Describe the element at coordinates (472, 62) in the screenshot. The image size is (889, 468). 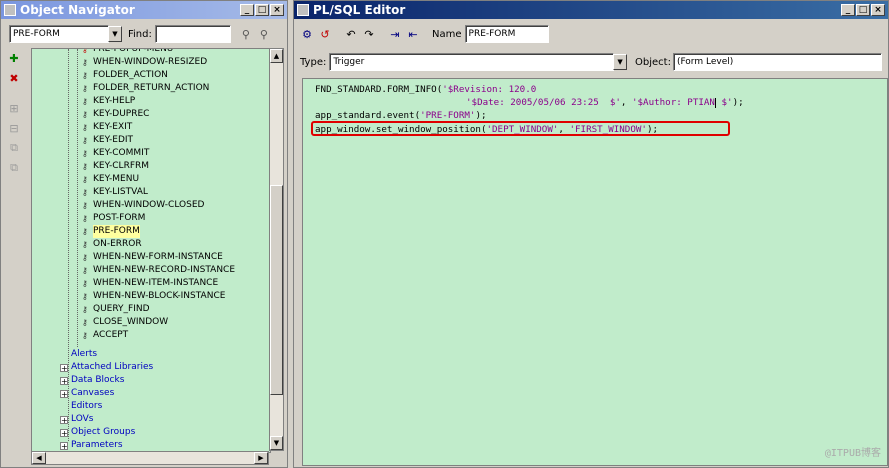
I see `type-select: Trigger` at that location.